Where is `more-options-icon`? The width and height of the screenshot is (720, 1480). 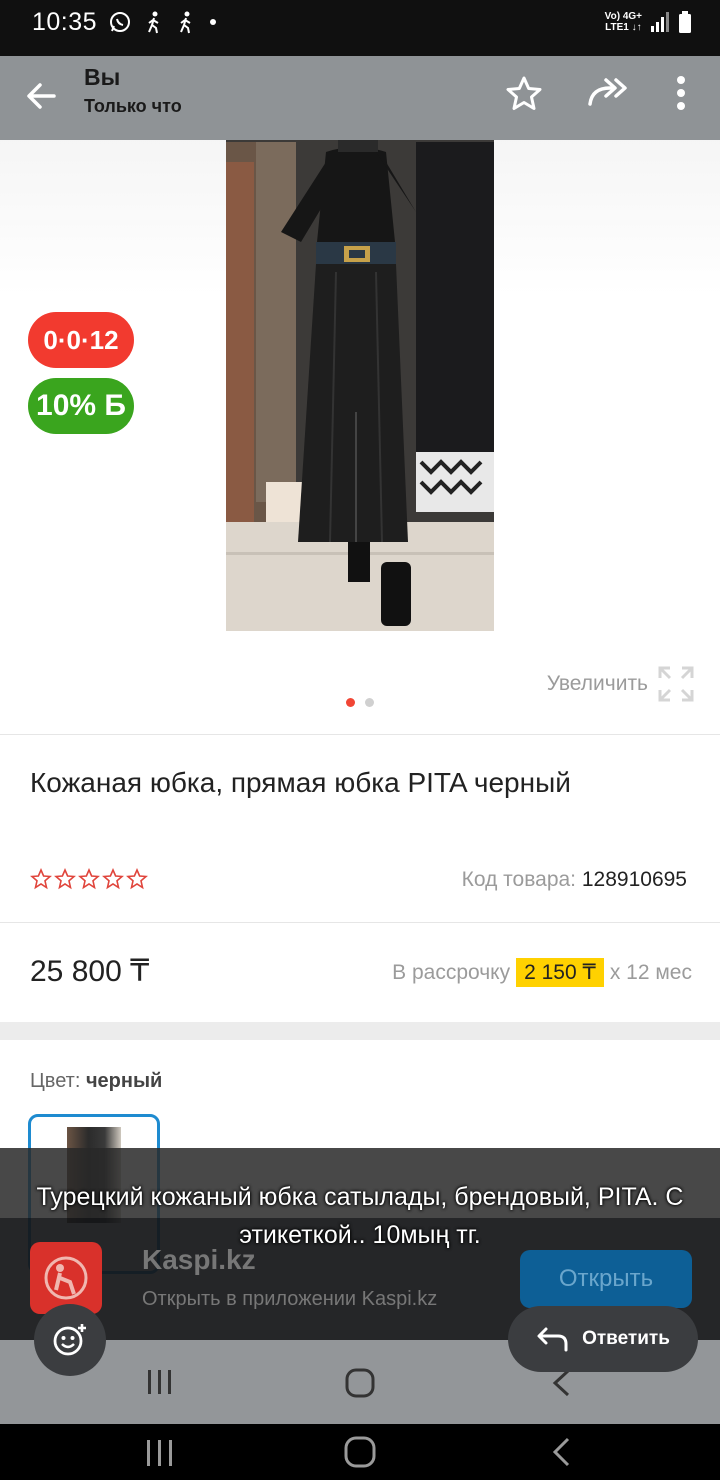 more-options-icon is located at coordinates (681, 94).